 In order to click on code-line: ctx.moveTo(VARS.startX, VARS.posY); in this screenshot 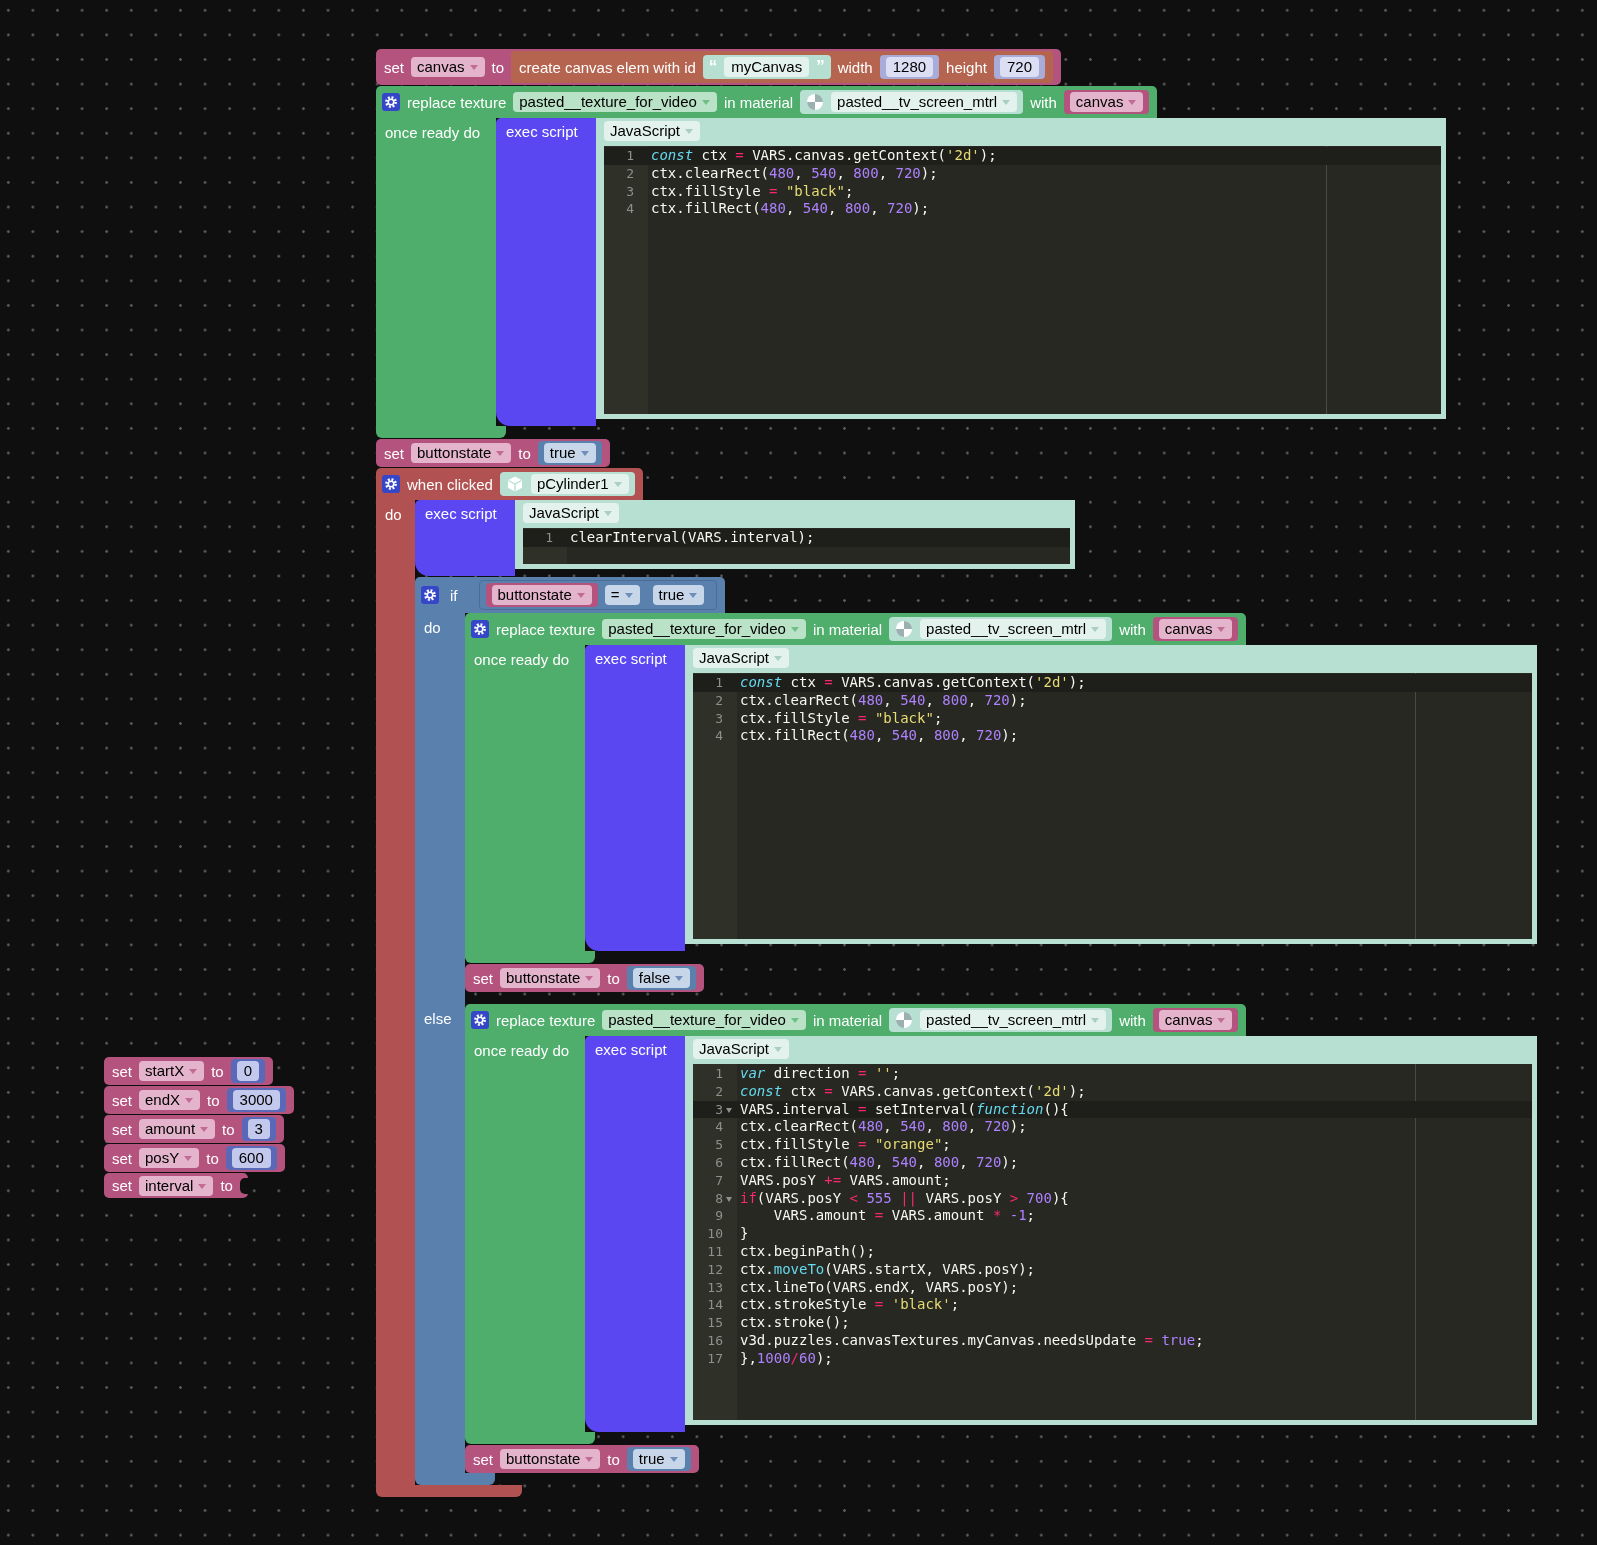, I will do `click(887, 1269)`.